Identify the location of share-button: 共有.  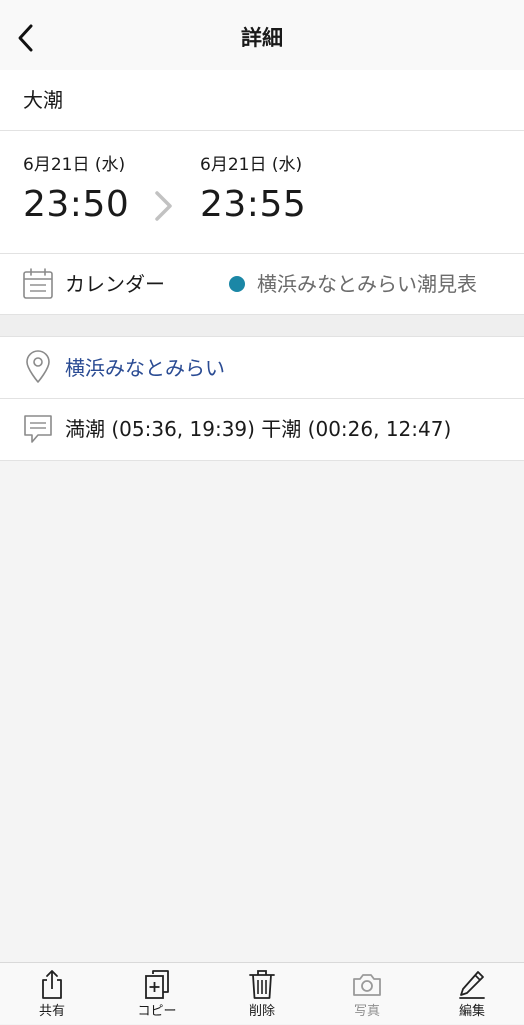
(52, 994).